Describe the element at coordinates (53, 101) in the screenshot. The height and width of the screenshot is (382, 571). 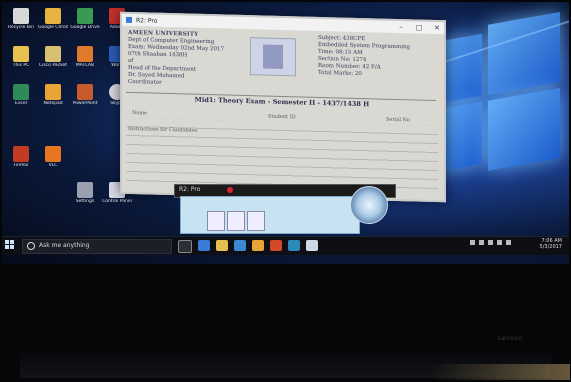
I see `desktop-icon: Notepad` at that location.